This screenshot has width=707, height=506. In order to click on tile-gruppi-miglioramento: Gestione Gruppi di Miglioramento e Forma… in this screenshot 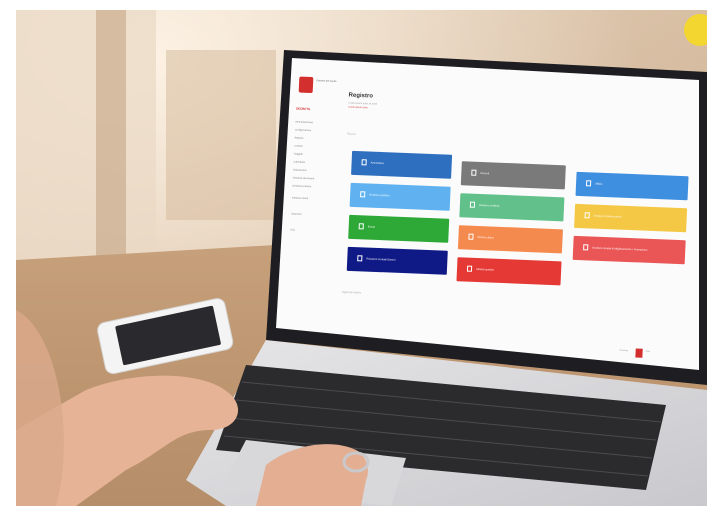, I will do `click(629, 250)`.